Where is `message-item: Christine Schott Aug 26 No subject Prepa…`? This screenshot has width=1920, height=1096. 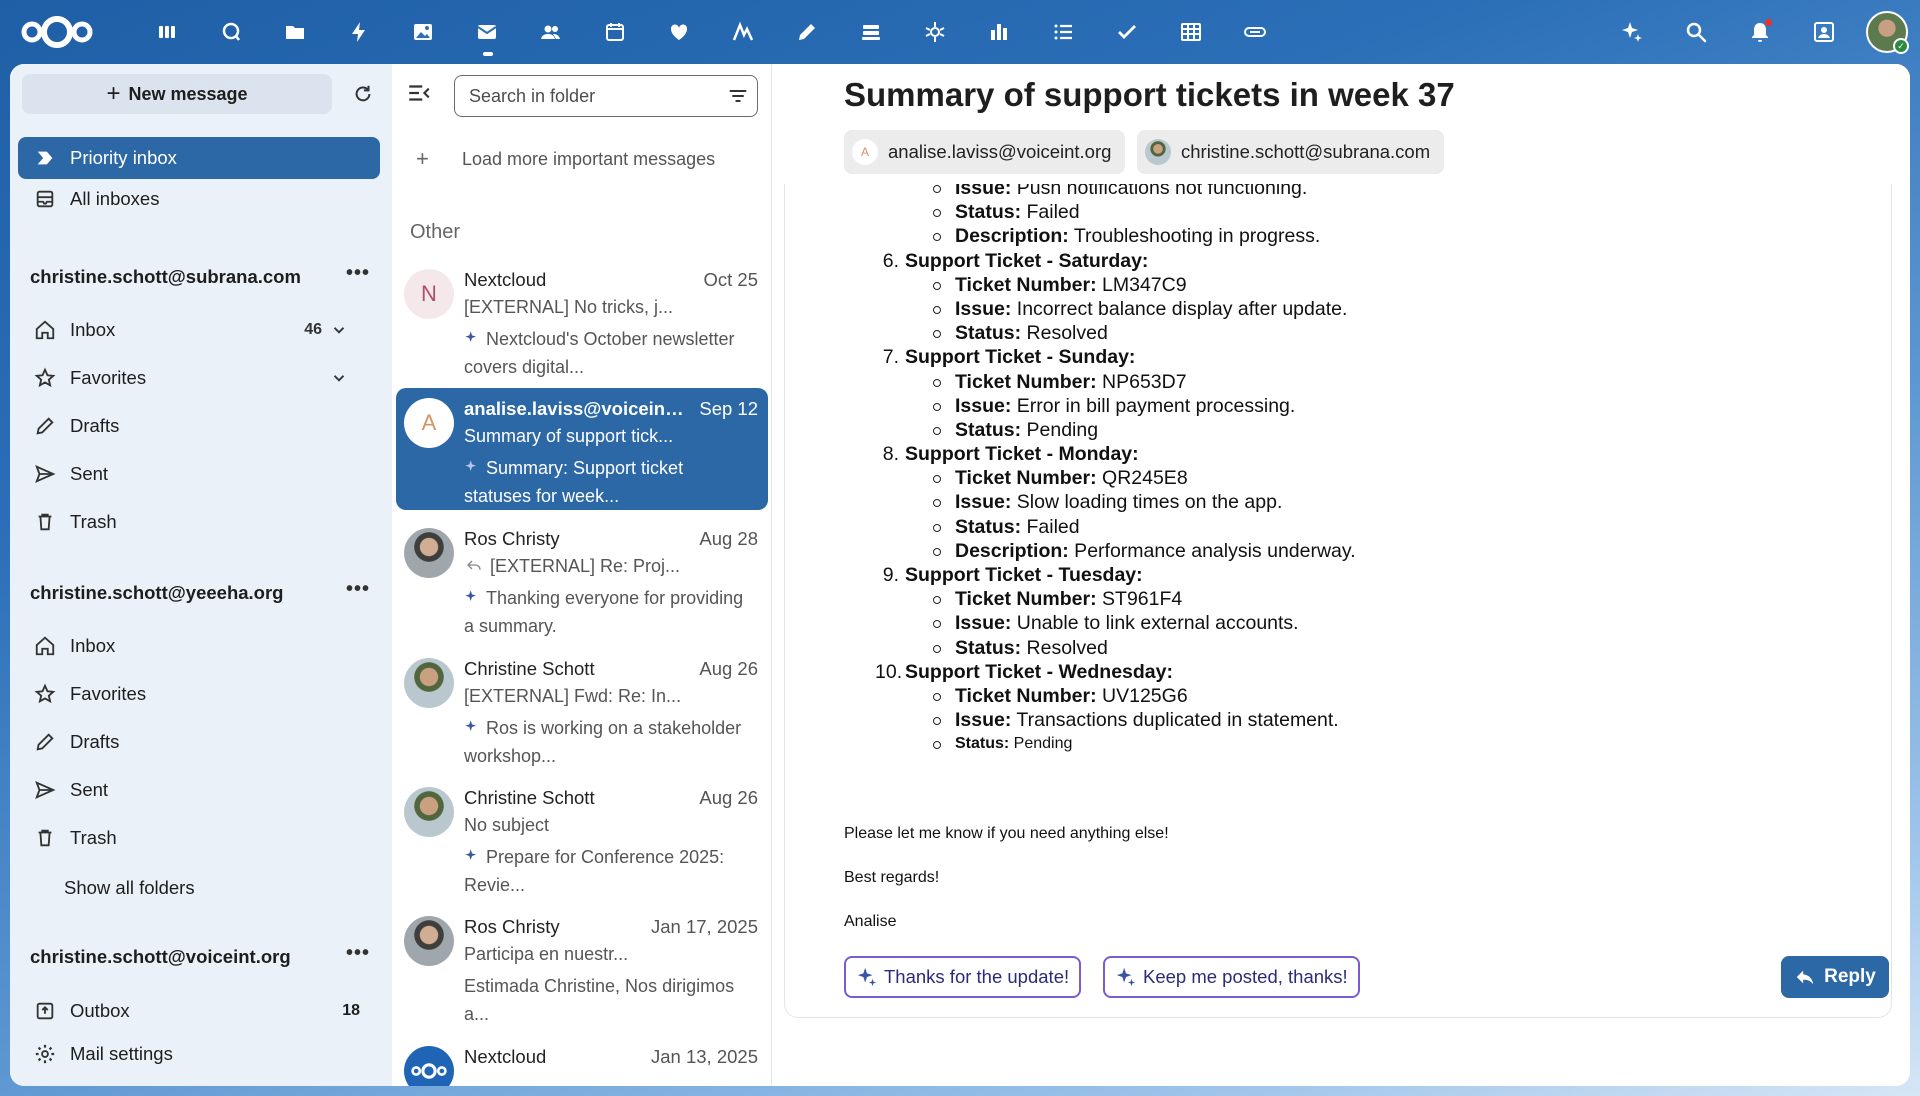
message-item: Christine Schott Aug 26 No subject Prepa… is located at coordinates (582, 838).